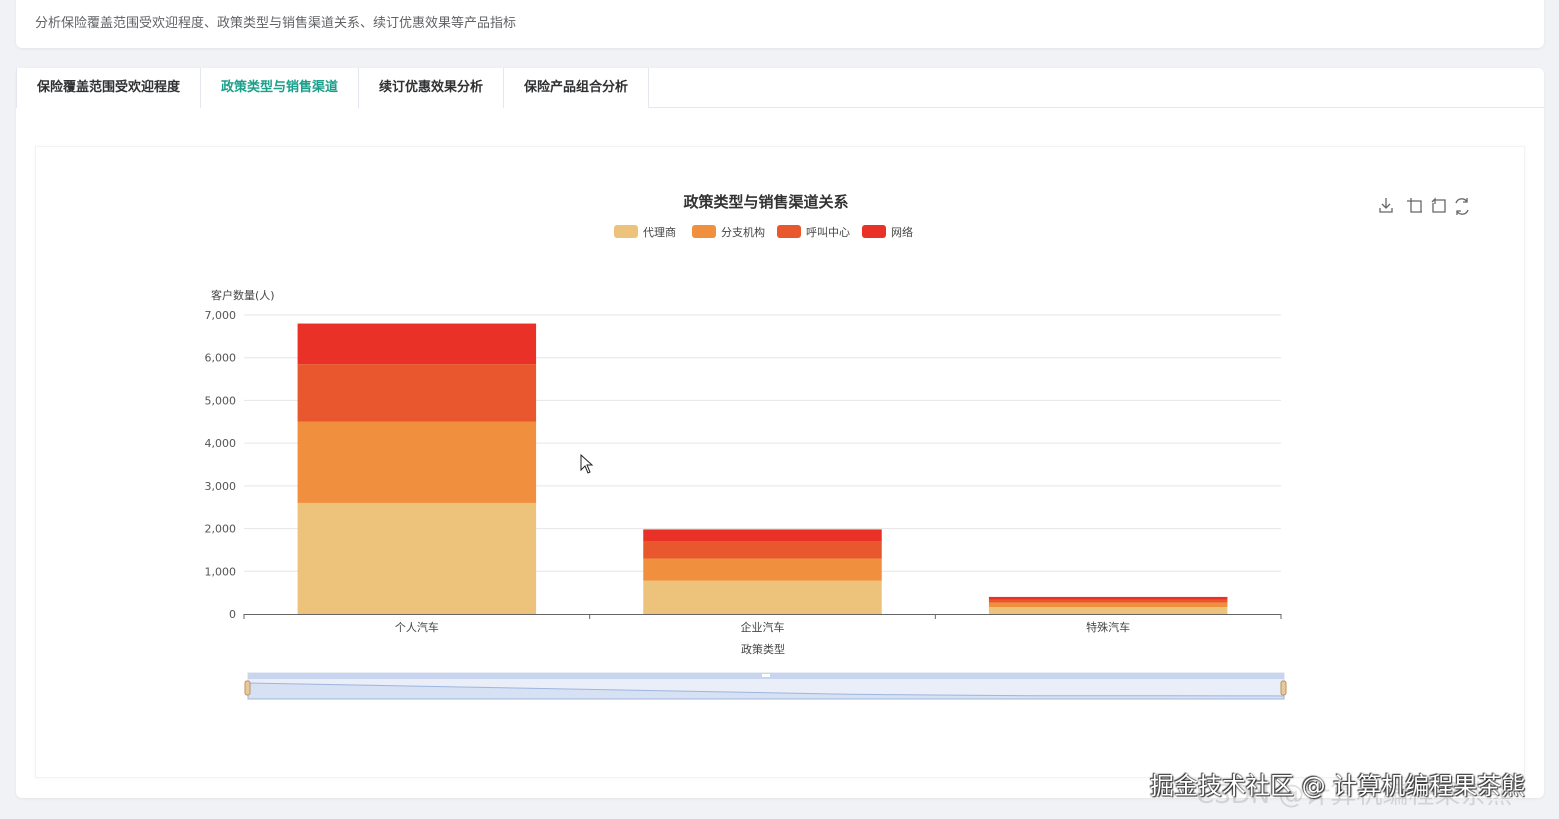 The width and height of the screenshot is (1559, 819). Describe the element at coordinates (1386, 205) in the screenshot. I see `download-icon` at that location.